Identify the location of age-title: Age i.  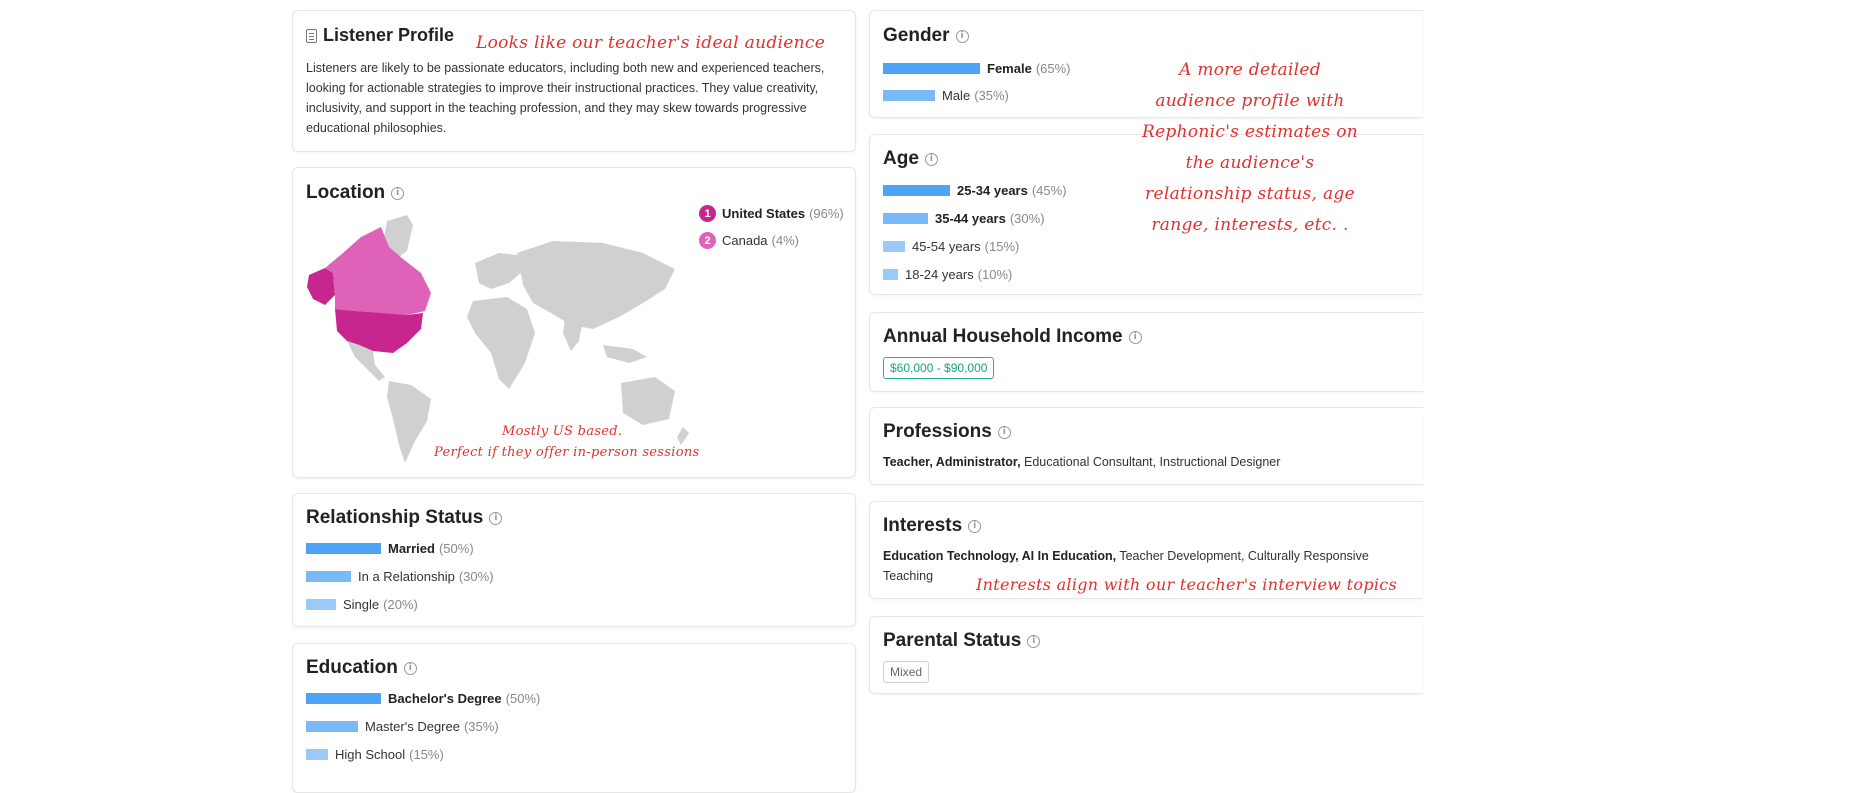
(910, 159).